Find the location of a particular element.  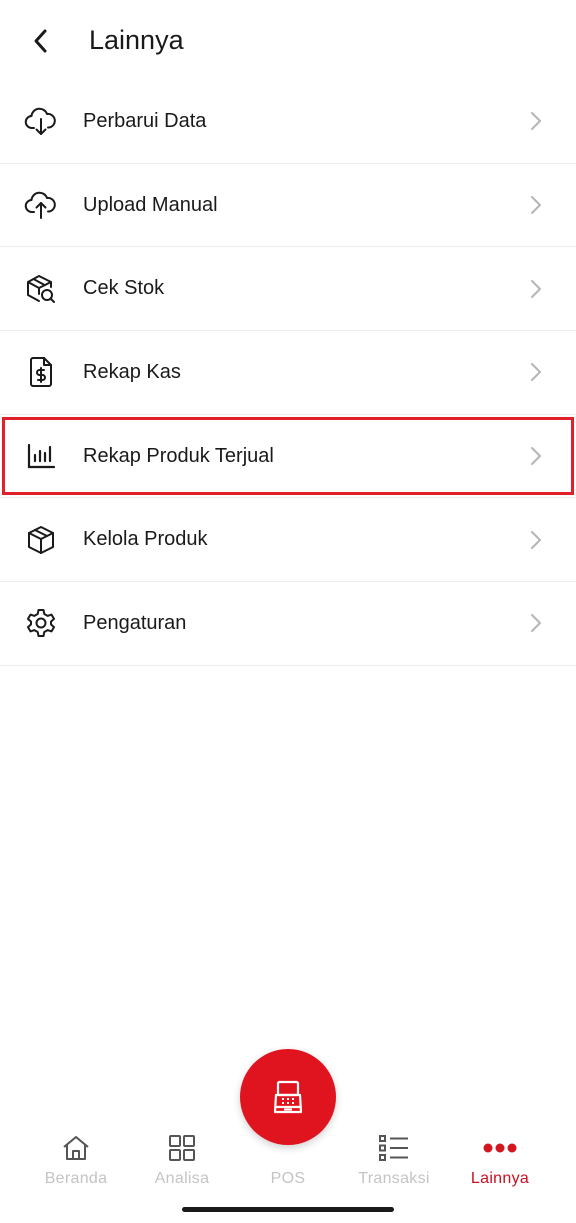

pos-button is located at coordinates (288, 1097).